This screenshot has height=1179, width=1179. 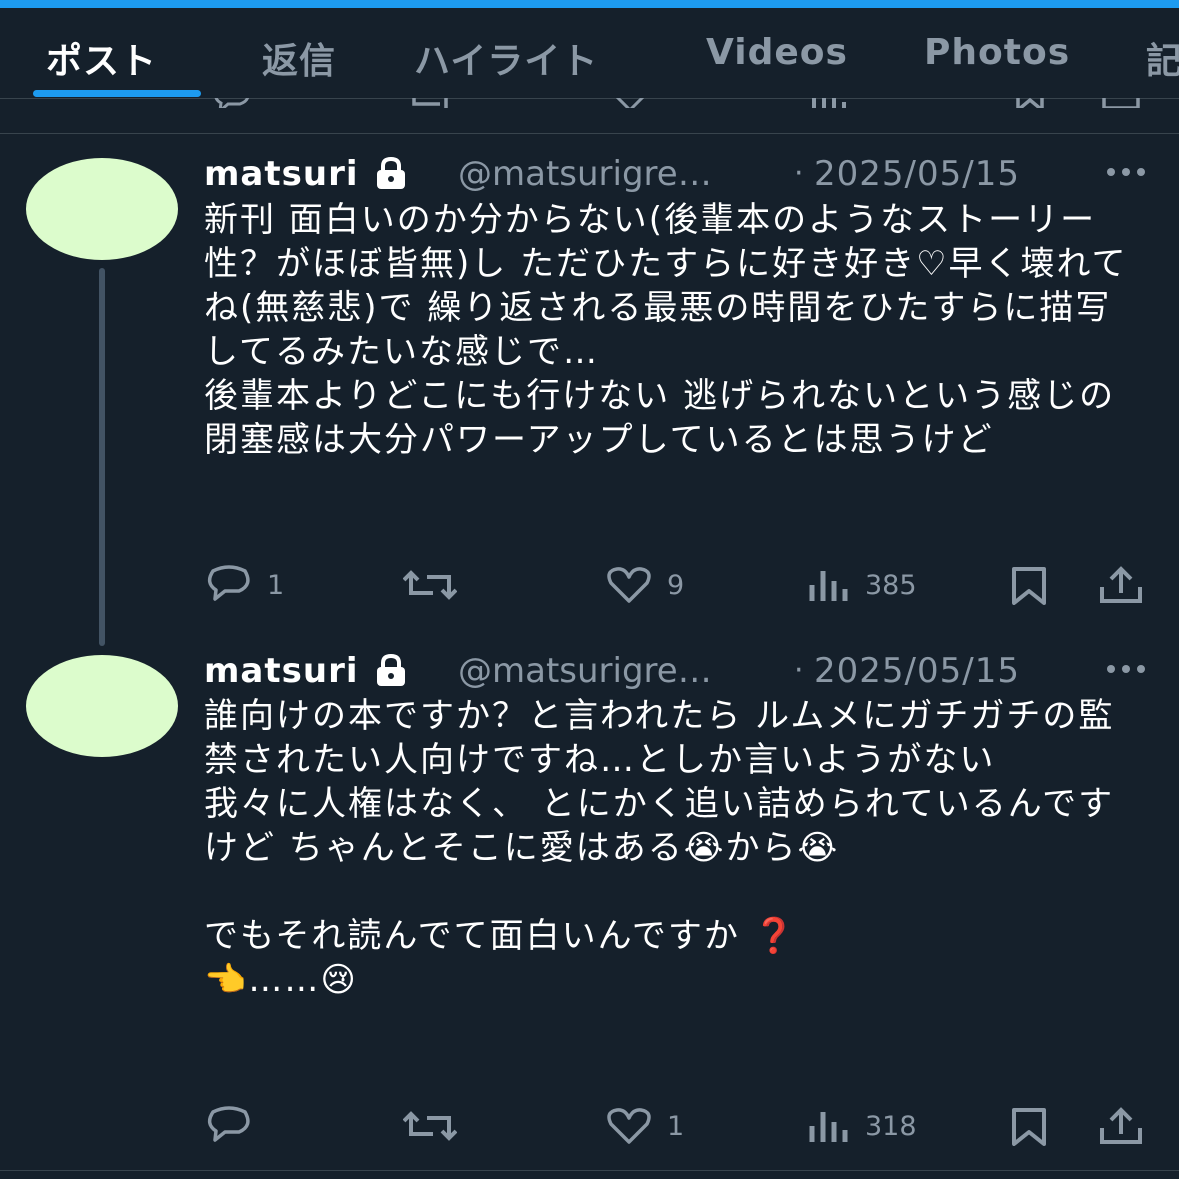 I want to click on views-button: 318, so click(x=862, y=1126).